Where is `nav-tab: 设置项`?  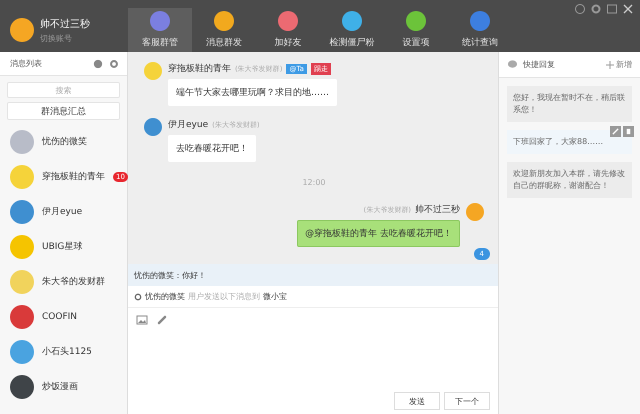
nav-tab: 设置项 is located at coordinates (416, 30).